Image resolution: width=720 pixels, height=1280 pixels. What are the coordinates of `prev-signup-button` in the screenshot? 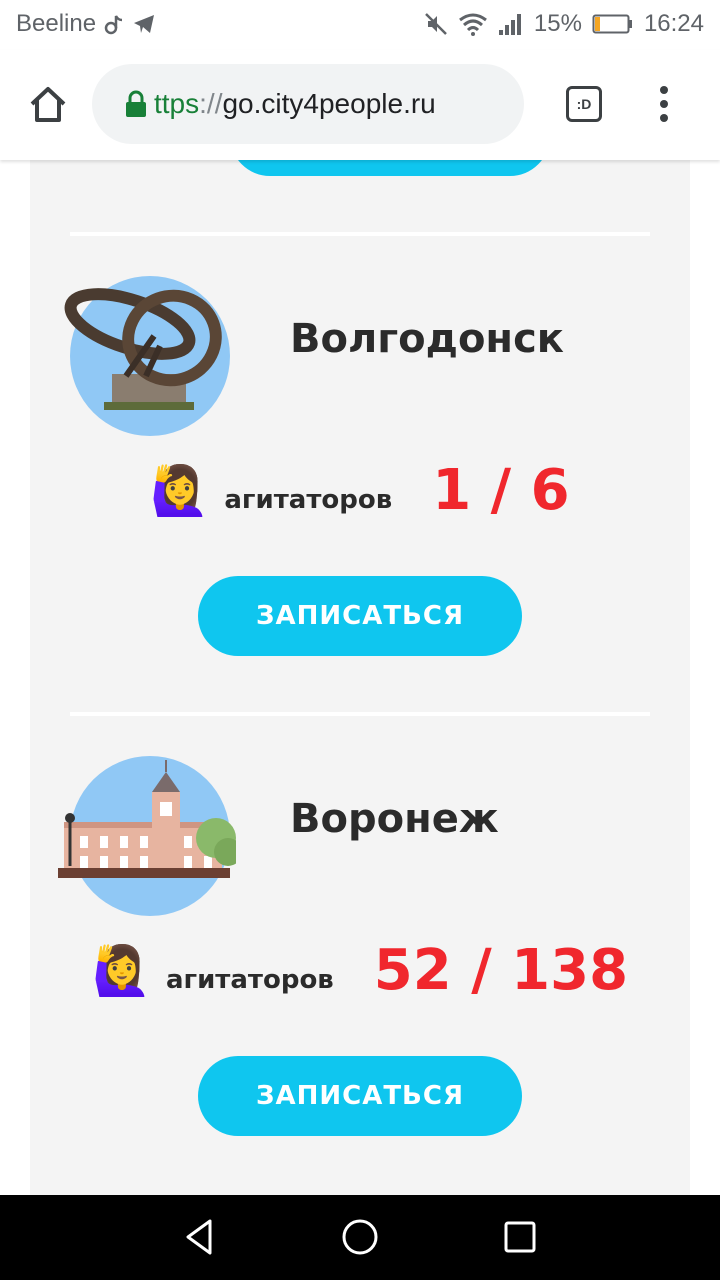 It's located at (390, 168).